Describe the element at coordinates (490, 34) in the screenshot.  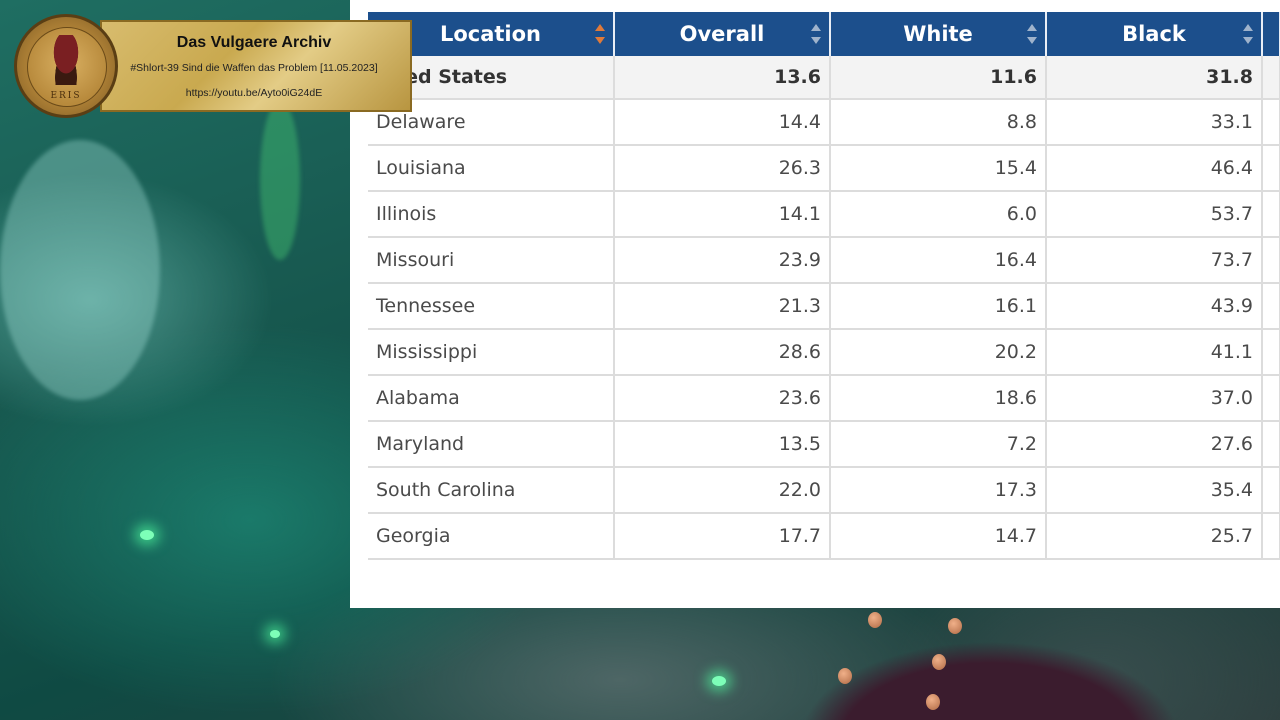
I see `column-header-label: Location` at that location.